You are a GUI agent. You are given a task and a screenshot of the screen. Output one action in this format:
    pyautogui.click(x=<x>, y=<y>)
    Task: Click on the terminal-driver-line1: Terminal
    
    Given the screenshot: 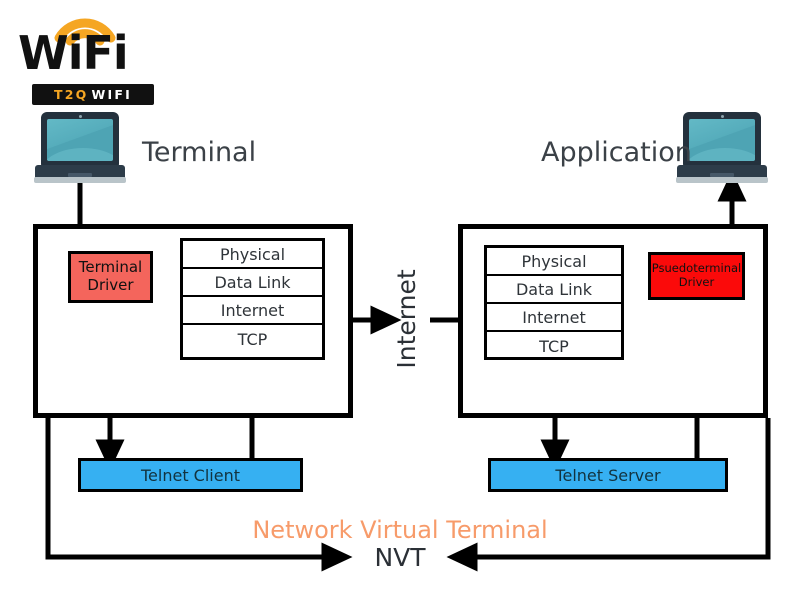 What is the action you would take?
    pyautogui.click(x=110, y=267)
    